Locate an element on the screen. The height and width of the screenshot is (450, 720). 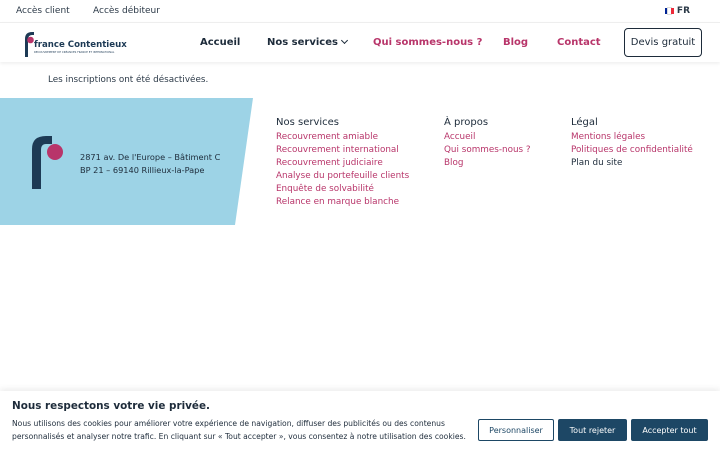
language-switcher: FR is located at coordinates (677, 11).